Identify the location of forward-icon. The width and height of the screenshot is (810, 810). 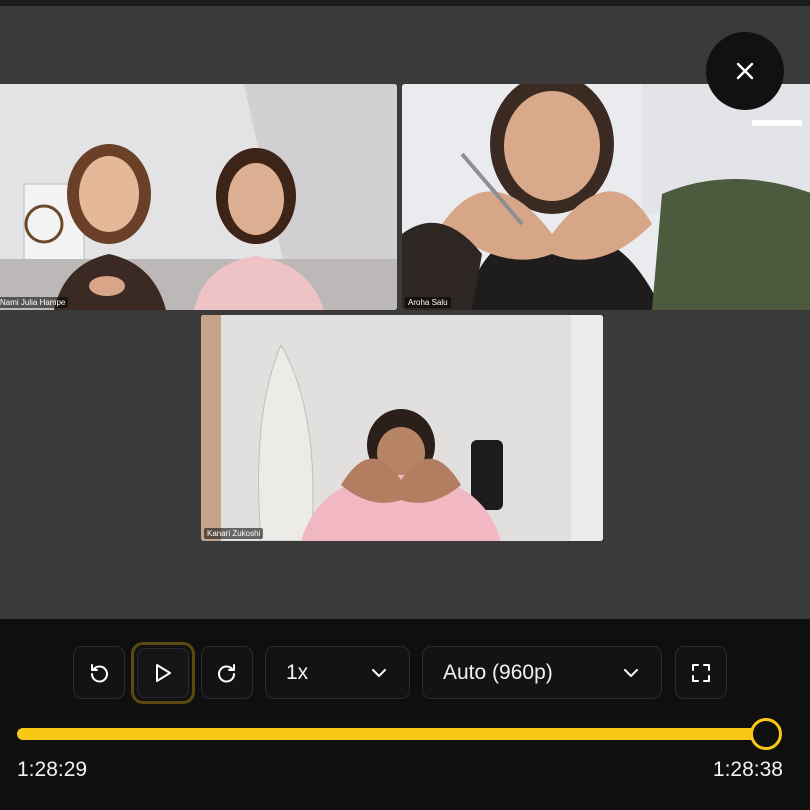
(226, 672).